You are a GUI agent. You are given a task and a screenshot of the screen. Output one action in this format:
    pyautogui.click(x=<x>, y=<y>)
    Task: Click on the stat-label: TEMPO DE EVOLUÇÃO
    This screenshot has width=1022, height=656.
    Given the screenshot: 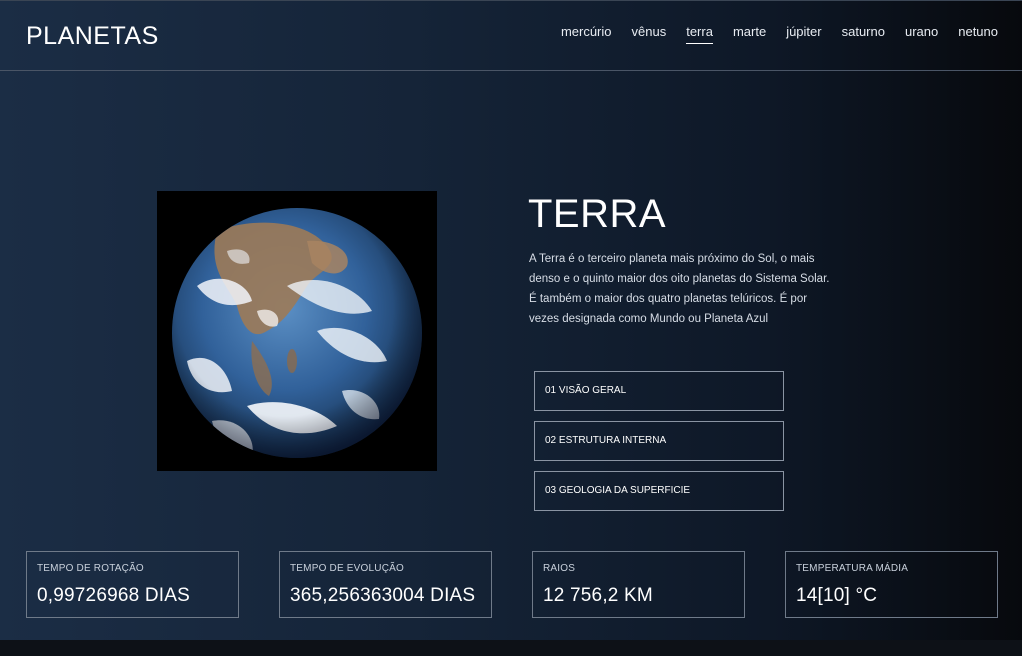 What is the action you would take?
    pyautogui.click(x=347, y=568)
    